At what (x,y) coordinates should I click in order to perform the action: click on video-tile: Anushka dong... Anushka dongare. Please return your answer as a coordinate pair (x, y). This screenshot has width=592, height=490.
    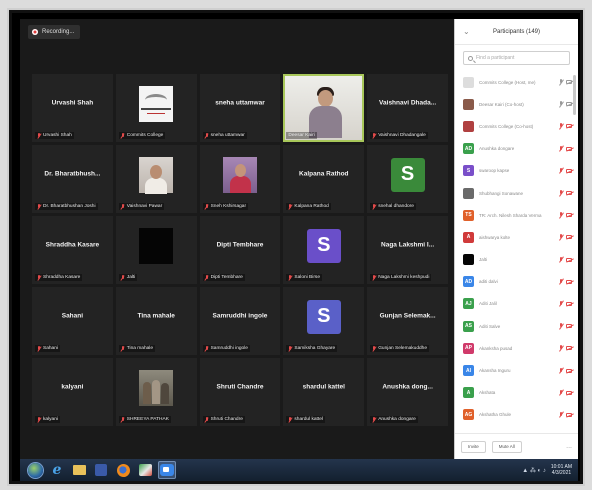
    Looking at the image, I should click on (407, 392).